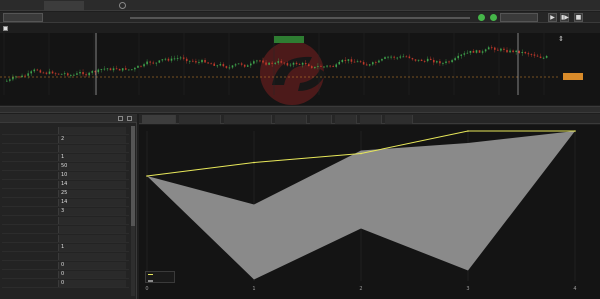 The image size is (600, 299). What do you see at coordinates (300, 109) in the screenshot?
I see `panel-splitter` at bounding box center [300, 109].